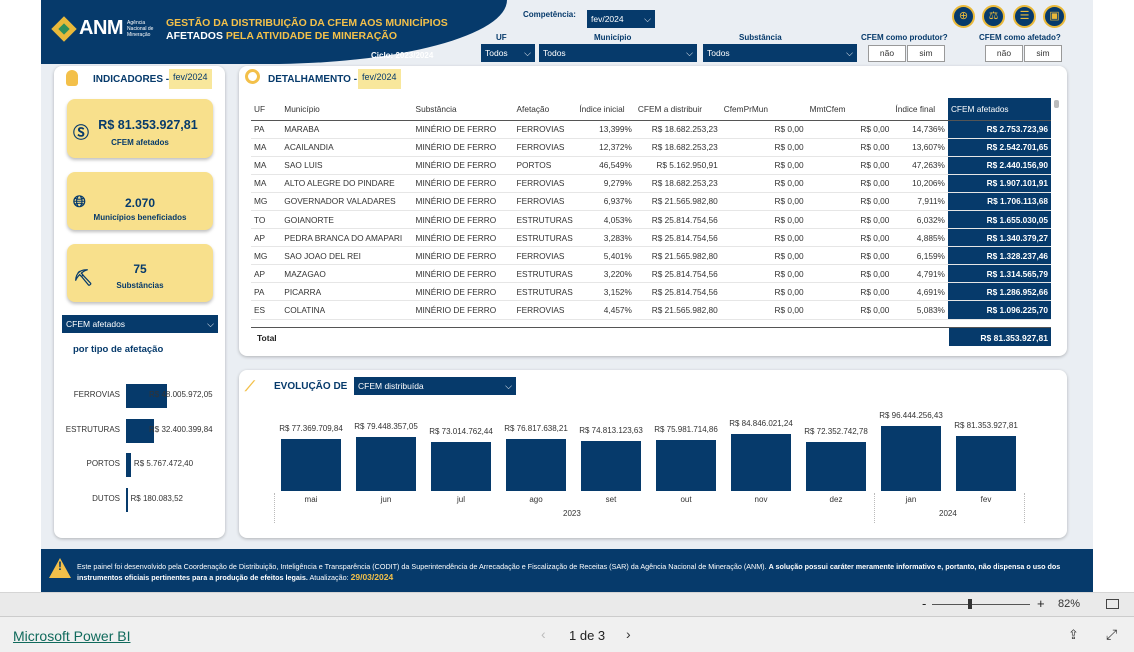  What do you see at coordinates (1043, 53) in the screenshot?
I see `afetado-sim-button: sim` at bounding box center [1043, 53].